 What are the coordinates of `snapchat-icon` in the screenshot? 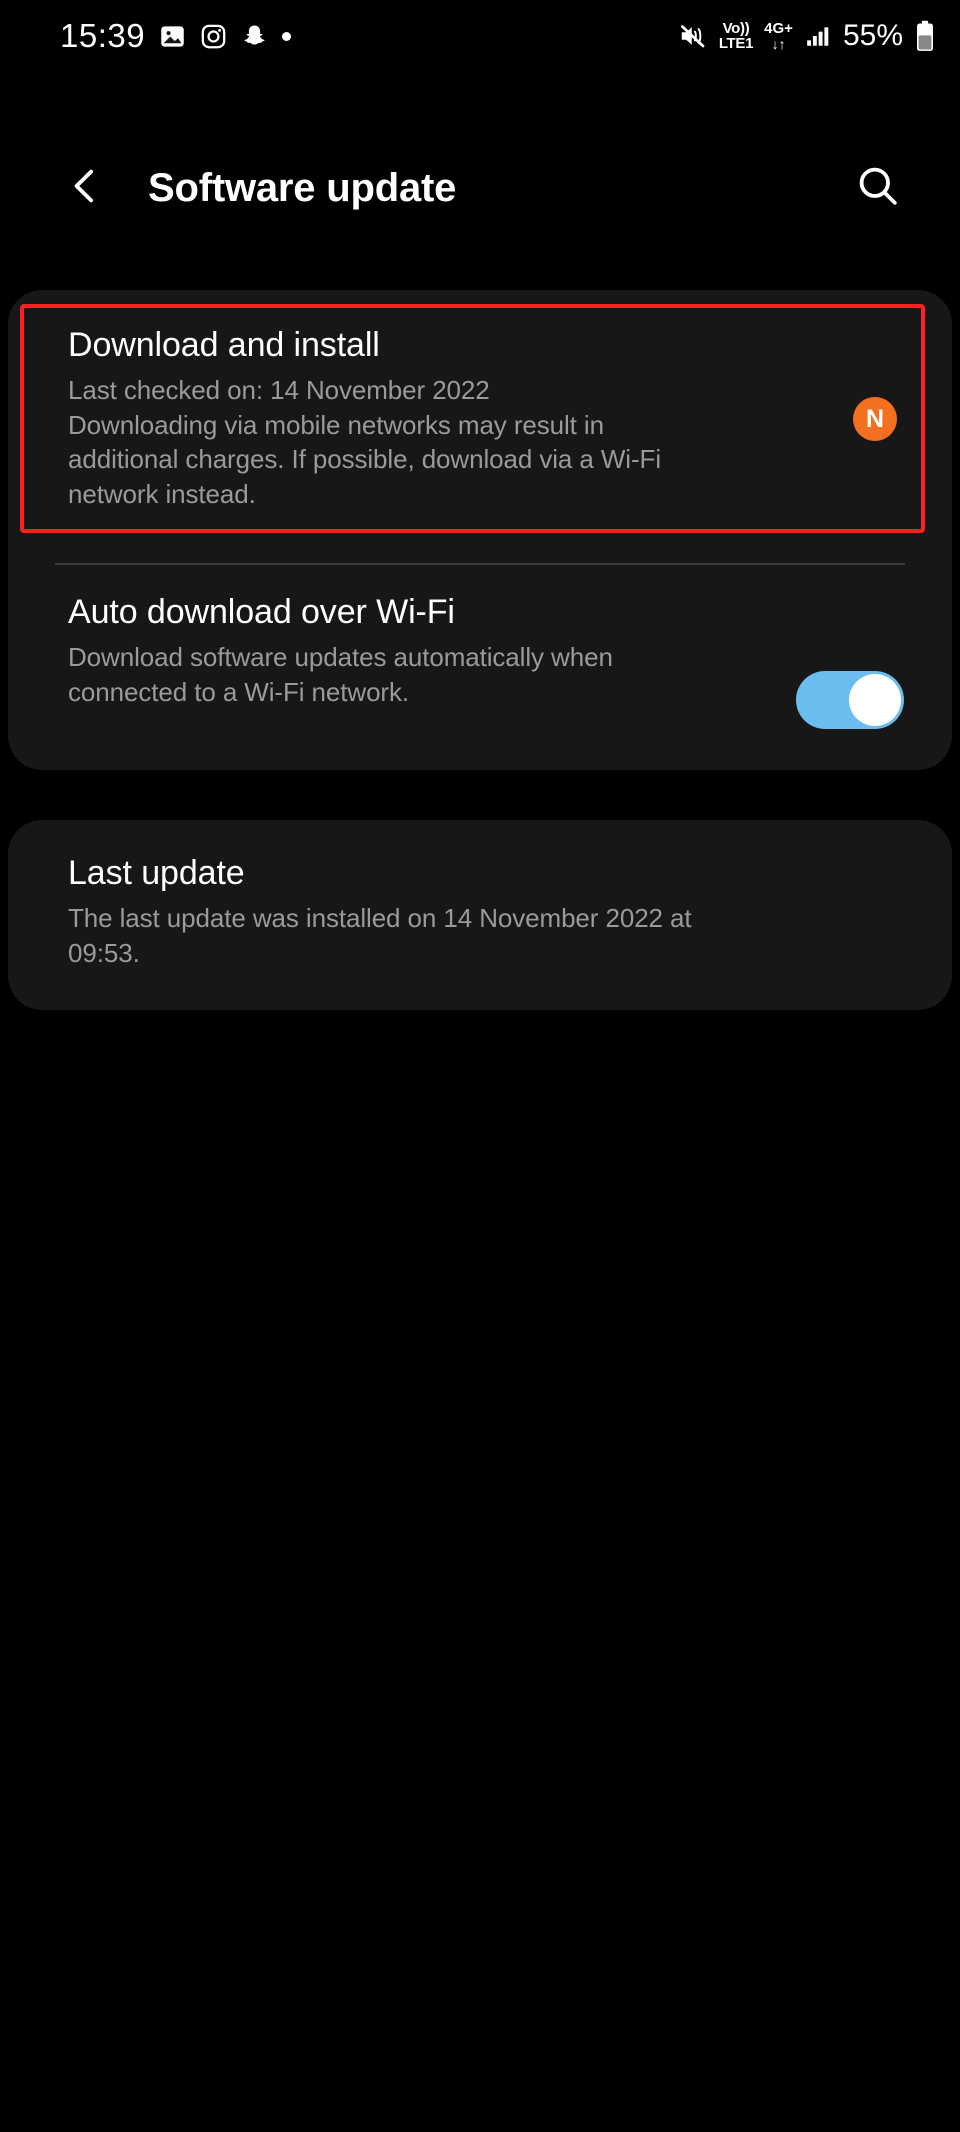 It's located at (254, 36).